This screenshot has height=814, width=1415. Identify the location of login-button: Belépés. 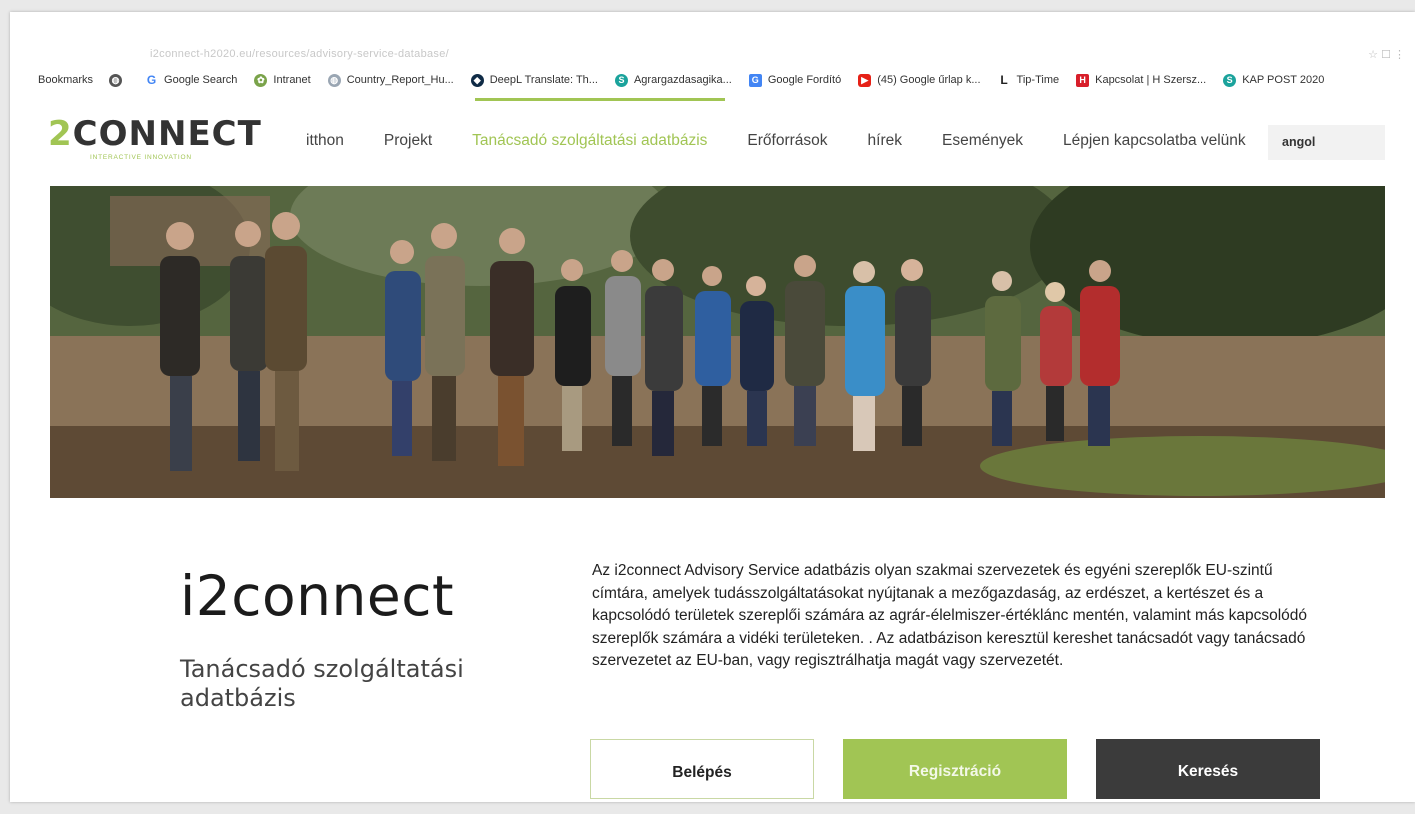
(702, 769).